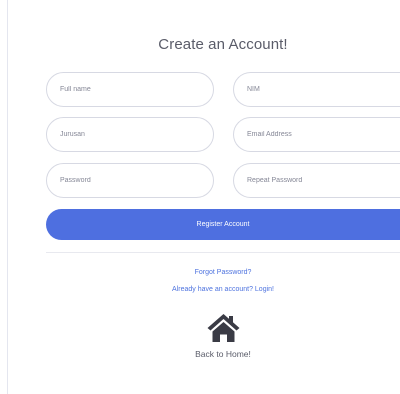 The image size is (400, 394). What do you see at coordinates (316, 89) in the screenshot?
I see `nim-input` at bounding box center [316, 89].